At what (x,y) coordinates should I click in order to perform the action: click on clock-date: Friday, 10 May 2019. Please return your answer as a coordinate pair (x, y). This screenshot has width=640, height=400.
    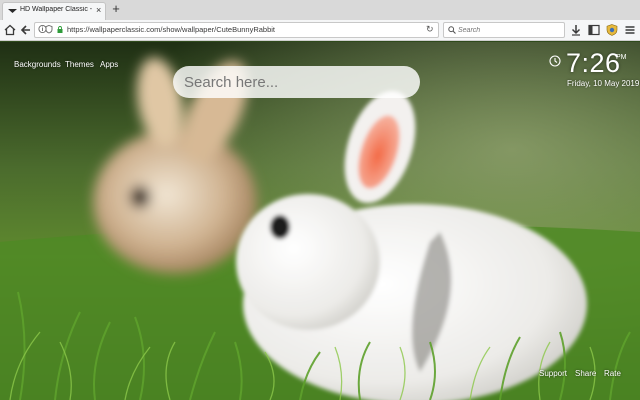
    Looking at the image, I should click on (603, 83).